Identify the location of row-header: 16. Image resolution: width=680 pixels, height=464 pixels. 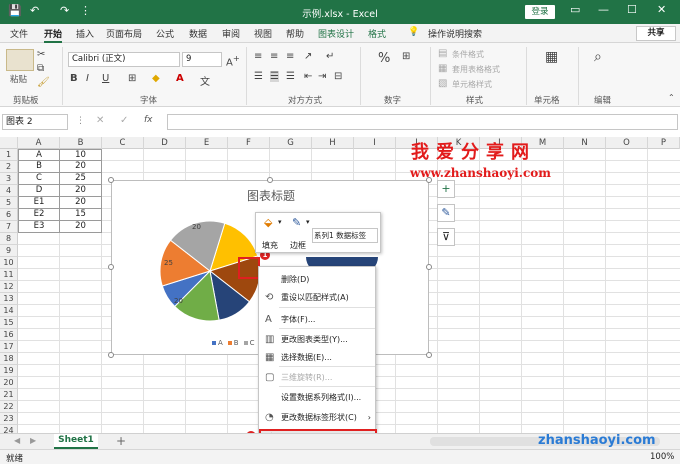
(9, 335).